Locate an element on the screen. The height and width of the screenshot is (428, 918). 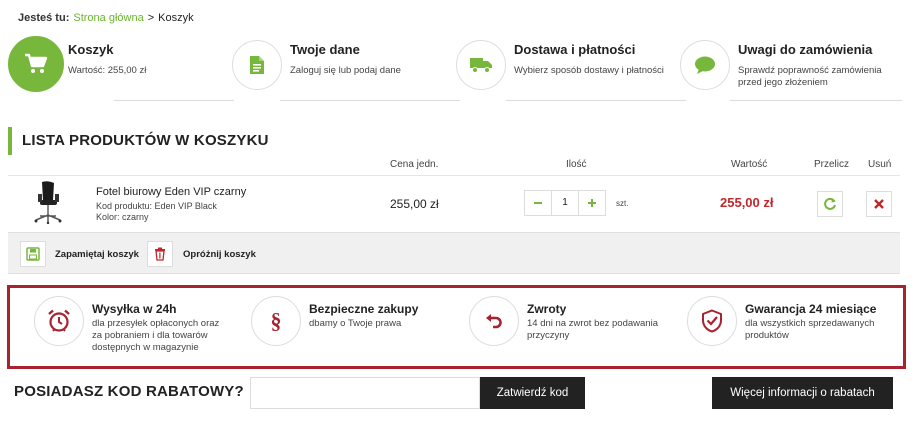
benefit-text-line-1: dla wszystkich sprzedawanych is located at coordinates (810, 323).